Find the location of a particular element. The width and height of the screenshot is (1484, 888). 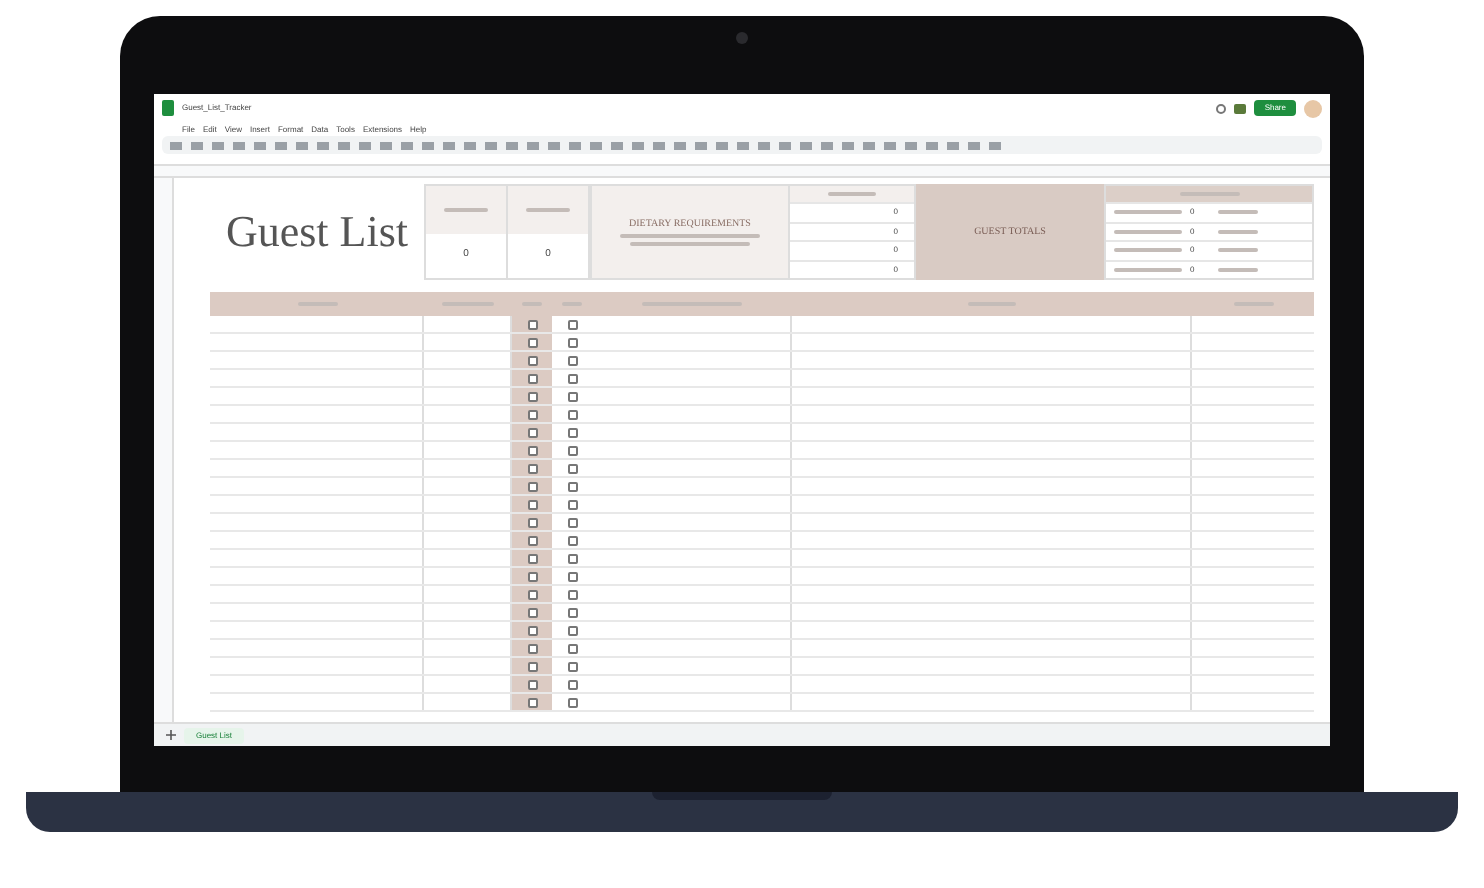

spreadsheet-icon is located at coordinates (168, 108).